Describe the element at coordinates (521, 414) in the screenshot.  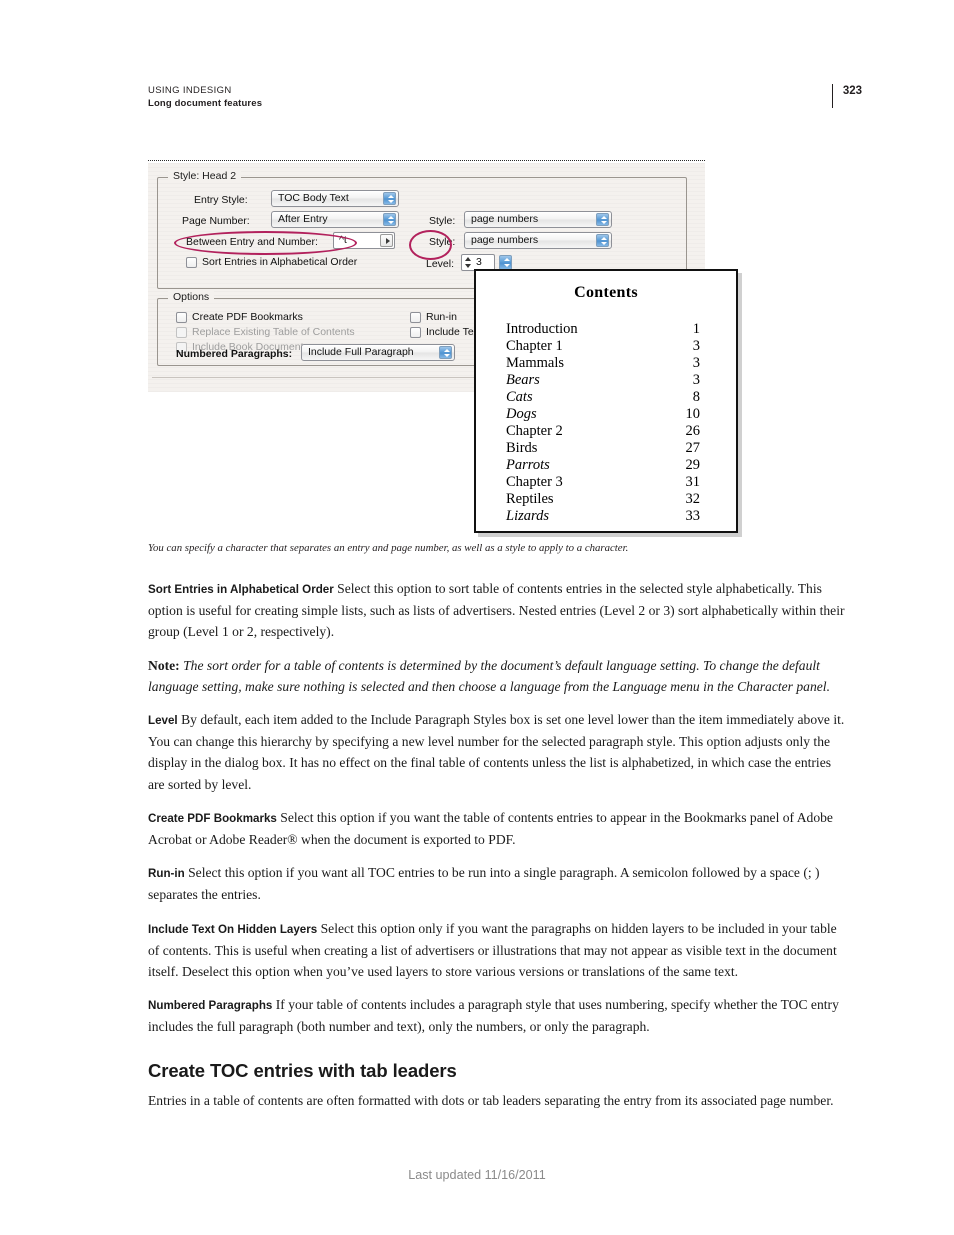
I see `toc-entry-name: Dogs` at that location.